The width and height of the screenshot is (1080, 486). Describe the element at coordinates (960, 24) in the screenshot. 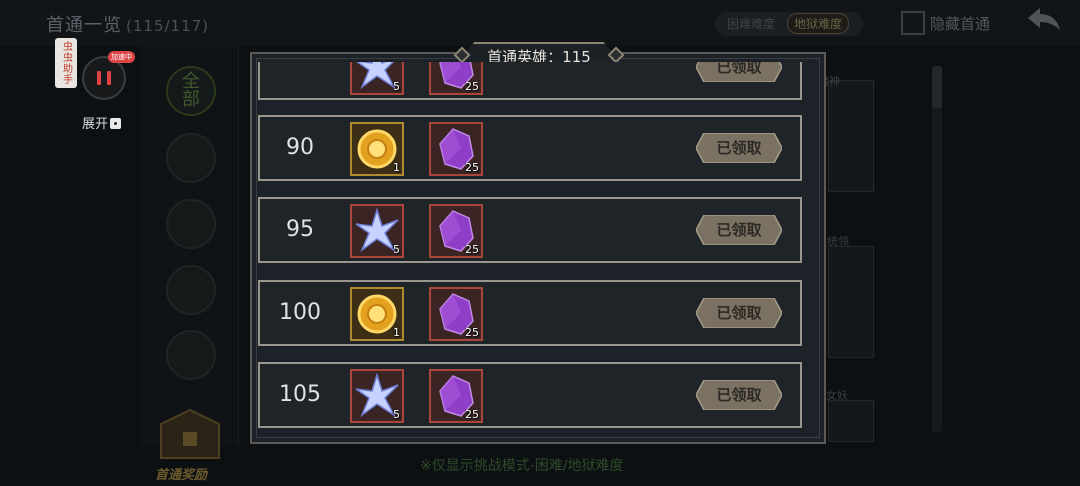

I see `hide-first-clear-label: 隐藏首通` at that location.